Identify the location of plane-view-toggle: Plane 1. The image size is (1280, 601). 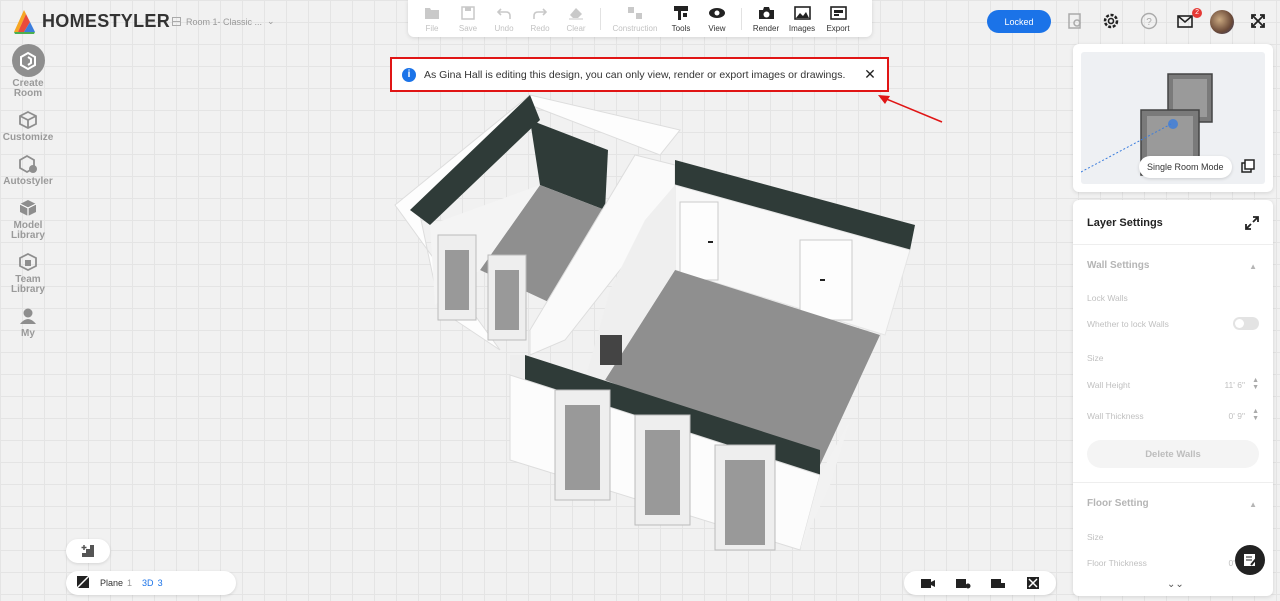
(116, 583).